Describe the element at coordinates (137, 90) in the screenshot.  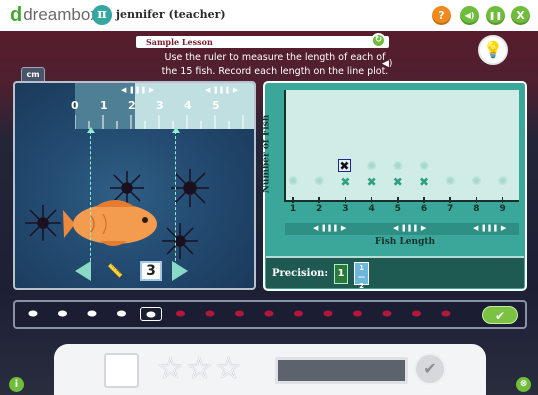
I see `ruler-scroll-left: ◀ ❚❚❚ ▶` at that location.